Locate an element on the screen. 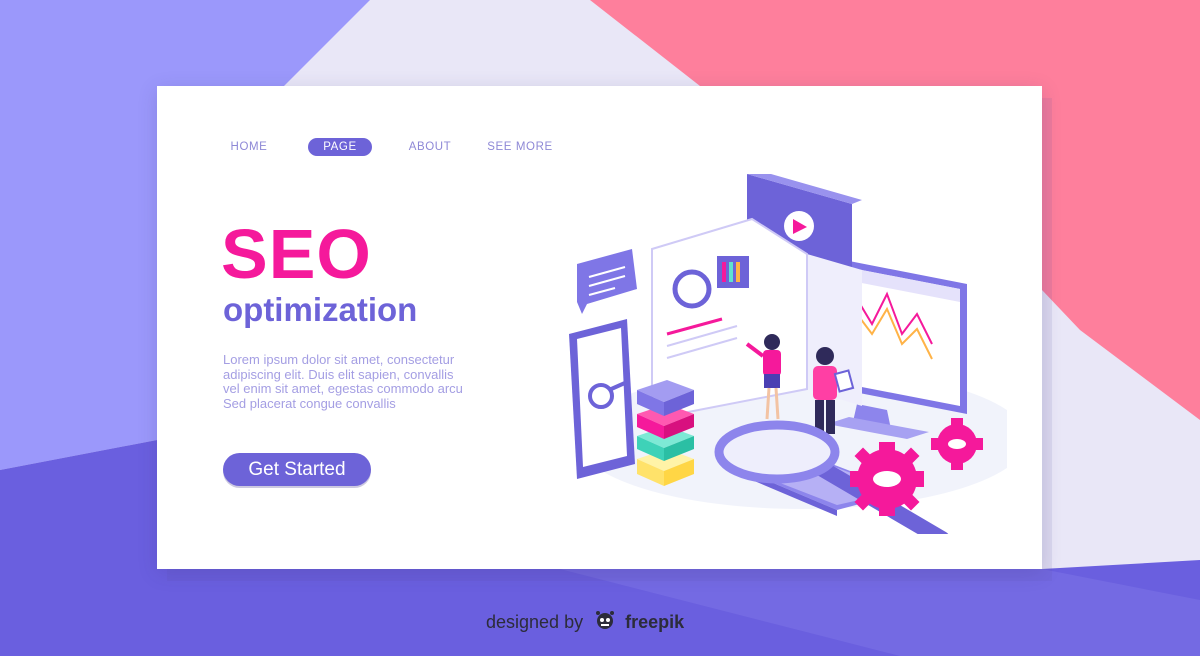 The height and width of the screenshot is (656, 1200). credit-brand: freepik is located at coordinates (655, 622).